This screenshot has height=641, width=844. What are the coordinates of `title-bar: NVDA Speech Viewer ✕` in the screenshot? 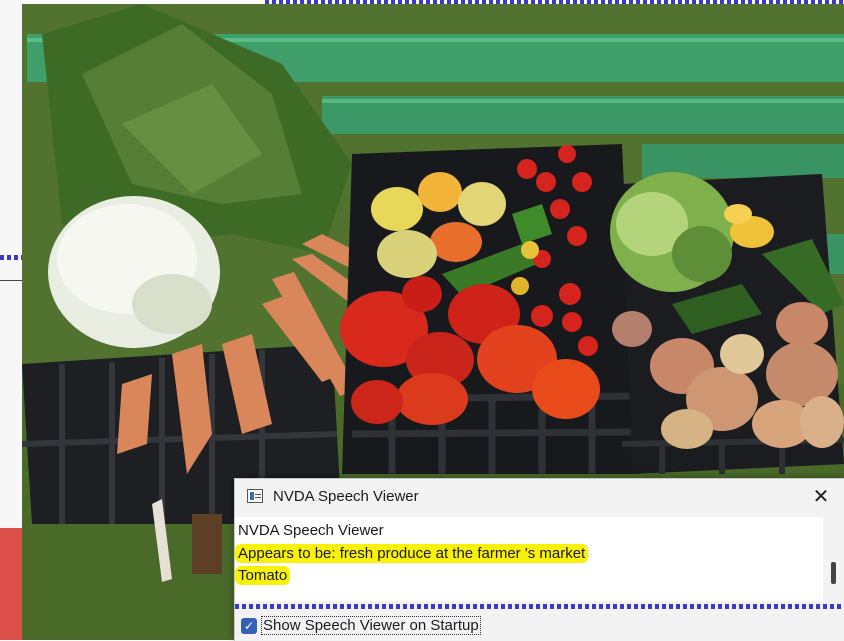 It's located at (539, 497).